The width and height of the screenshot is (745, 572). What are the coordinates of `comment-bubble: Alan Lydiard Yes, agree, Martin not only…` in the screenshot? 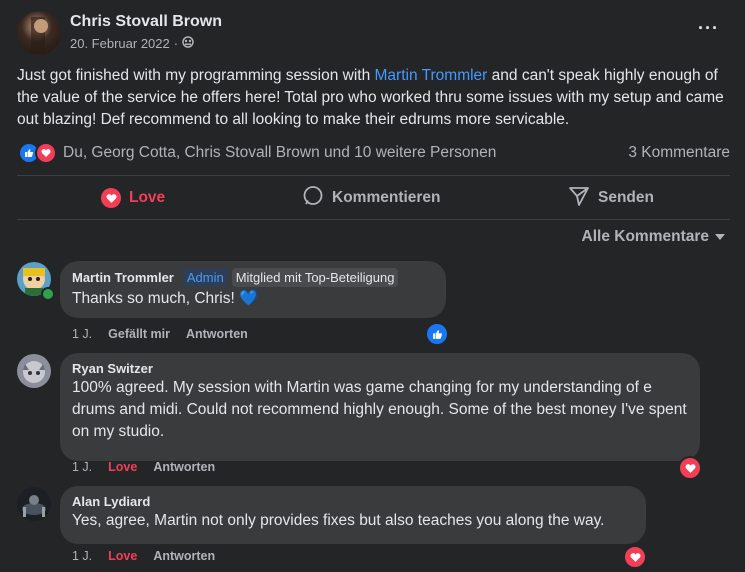 It's located at (353, 515).